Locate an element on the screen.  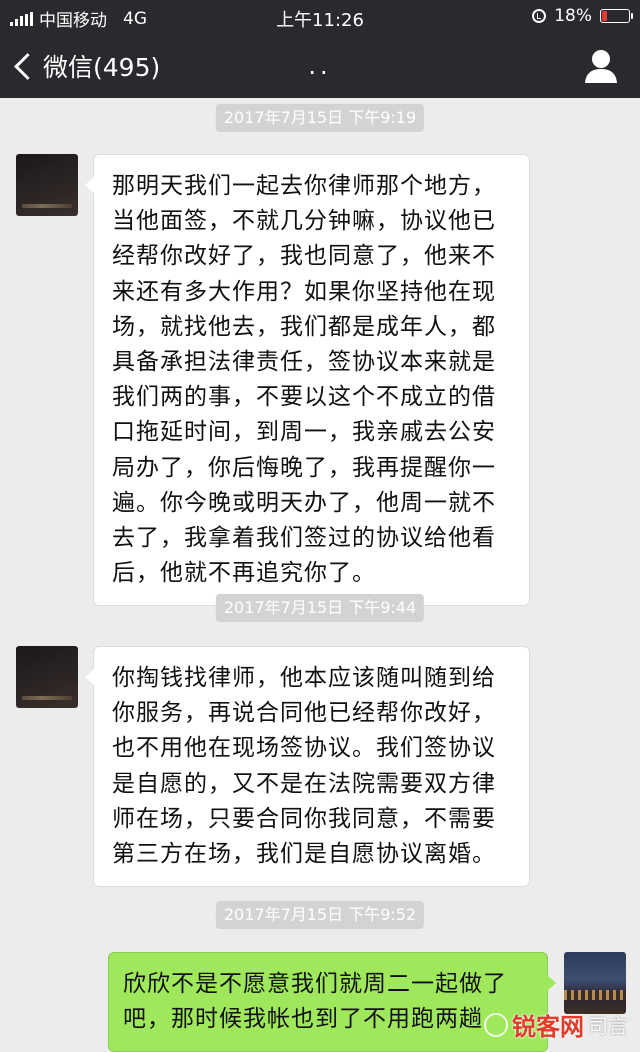
message-line: 后，他就不再追究你了。 is located at coordinates (244, 573).